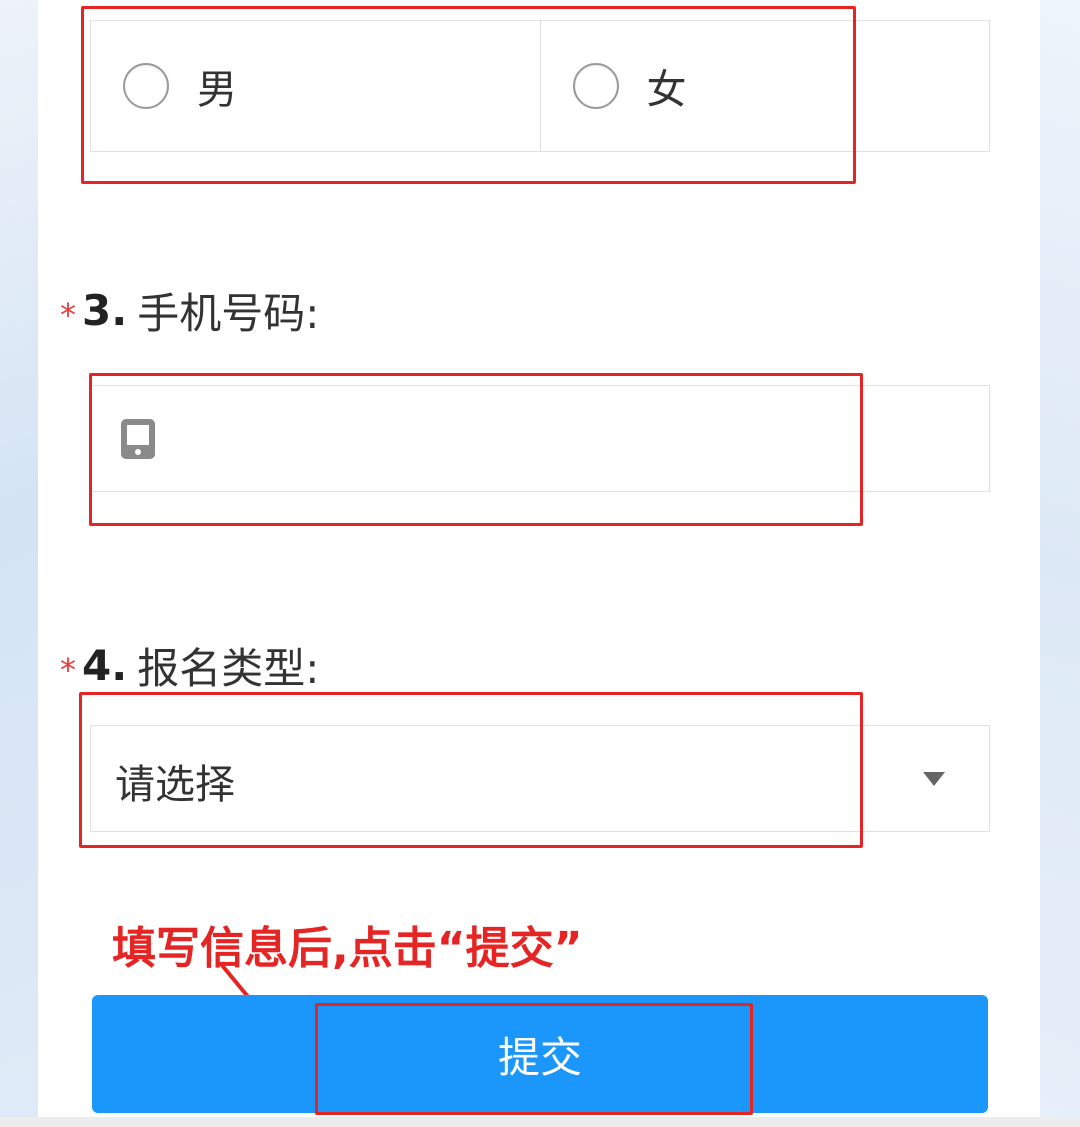  I want to click on bottom-strip, so click(540, 1122).